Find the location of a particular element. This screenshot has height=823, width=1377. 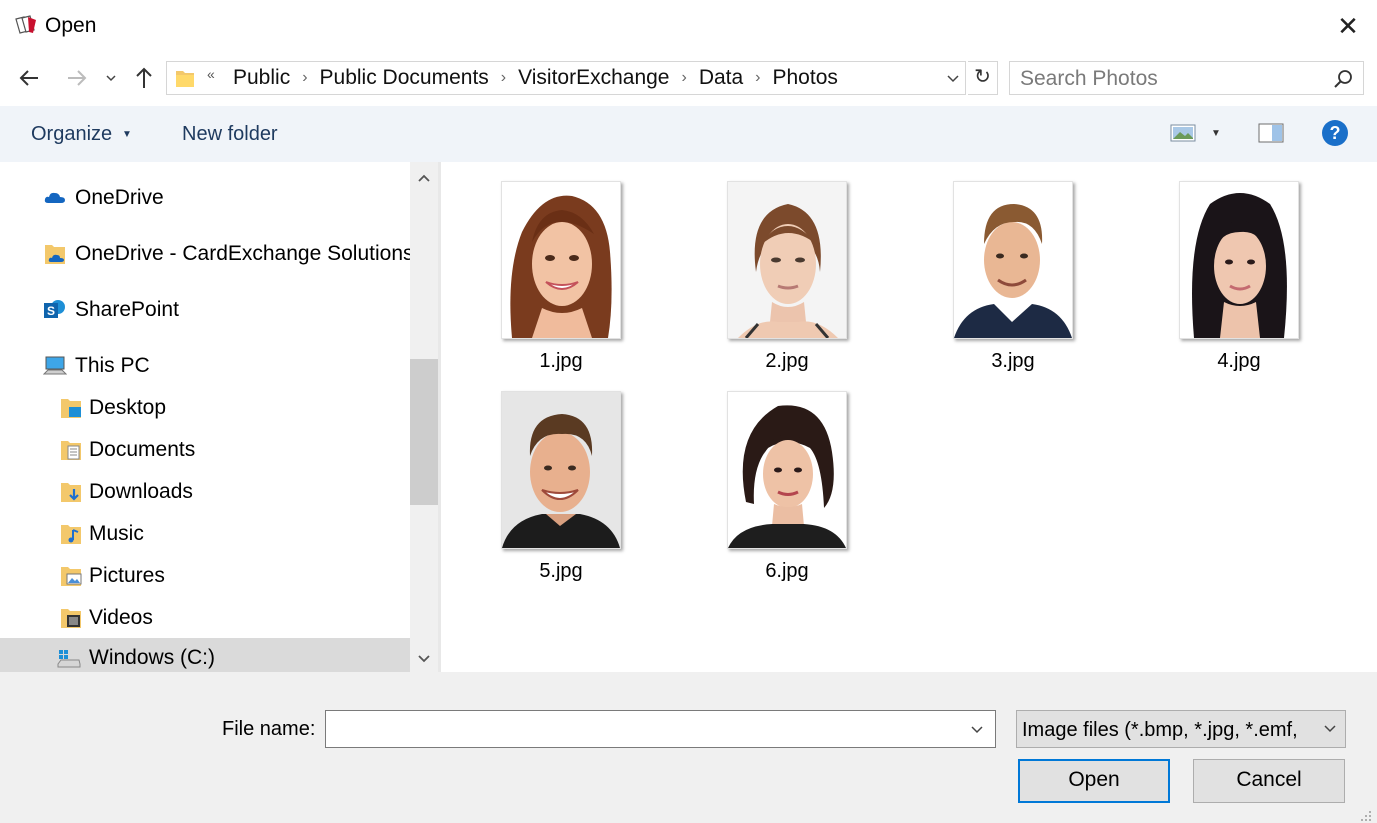

folder-icon is located at coordinates (185, 79).